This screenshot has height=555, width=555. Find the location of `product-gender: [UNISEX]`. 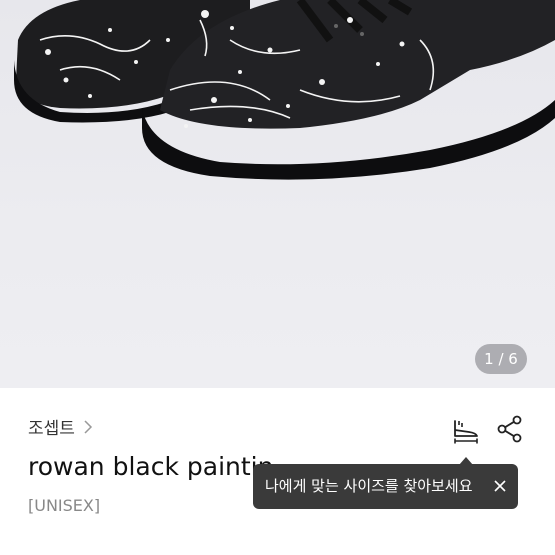

product-gender: [UNISEX] is located at coordinates (64, 505).